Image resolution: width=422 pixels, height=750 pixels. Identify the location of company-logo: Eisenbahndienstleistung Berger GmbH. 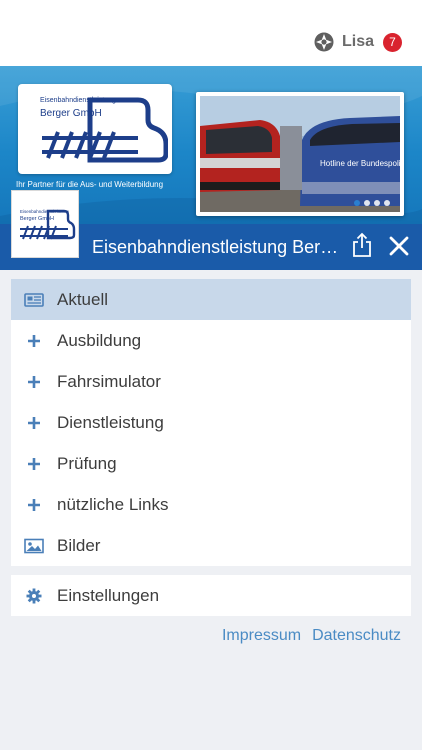
(95, 129).